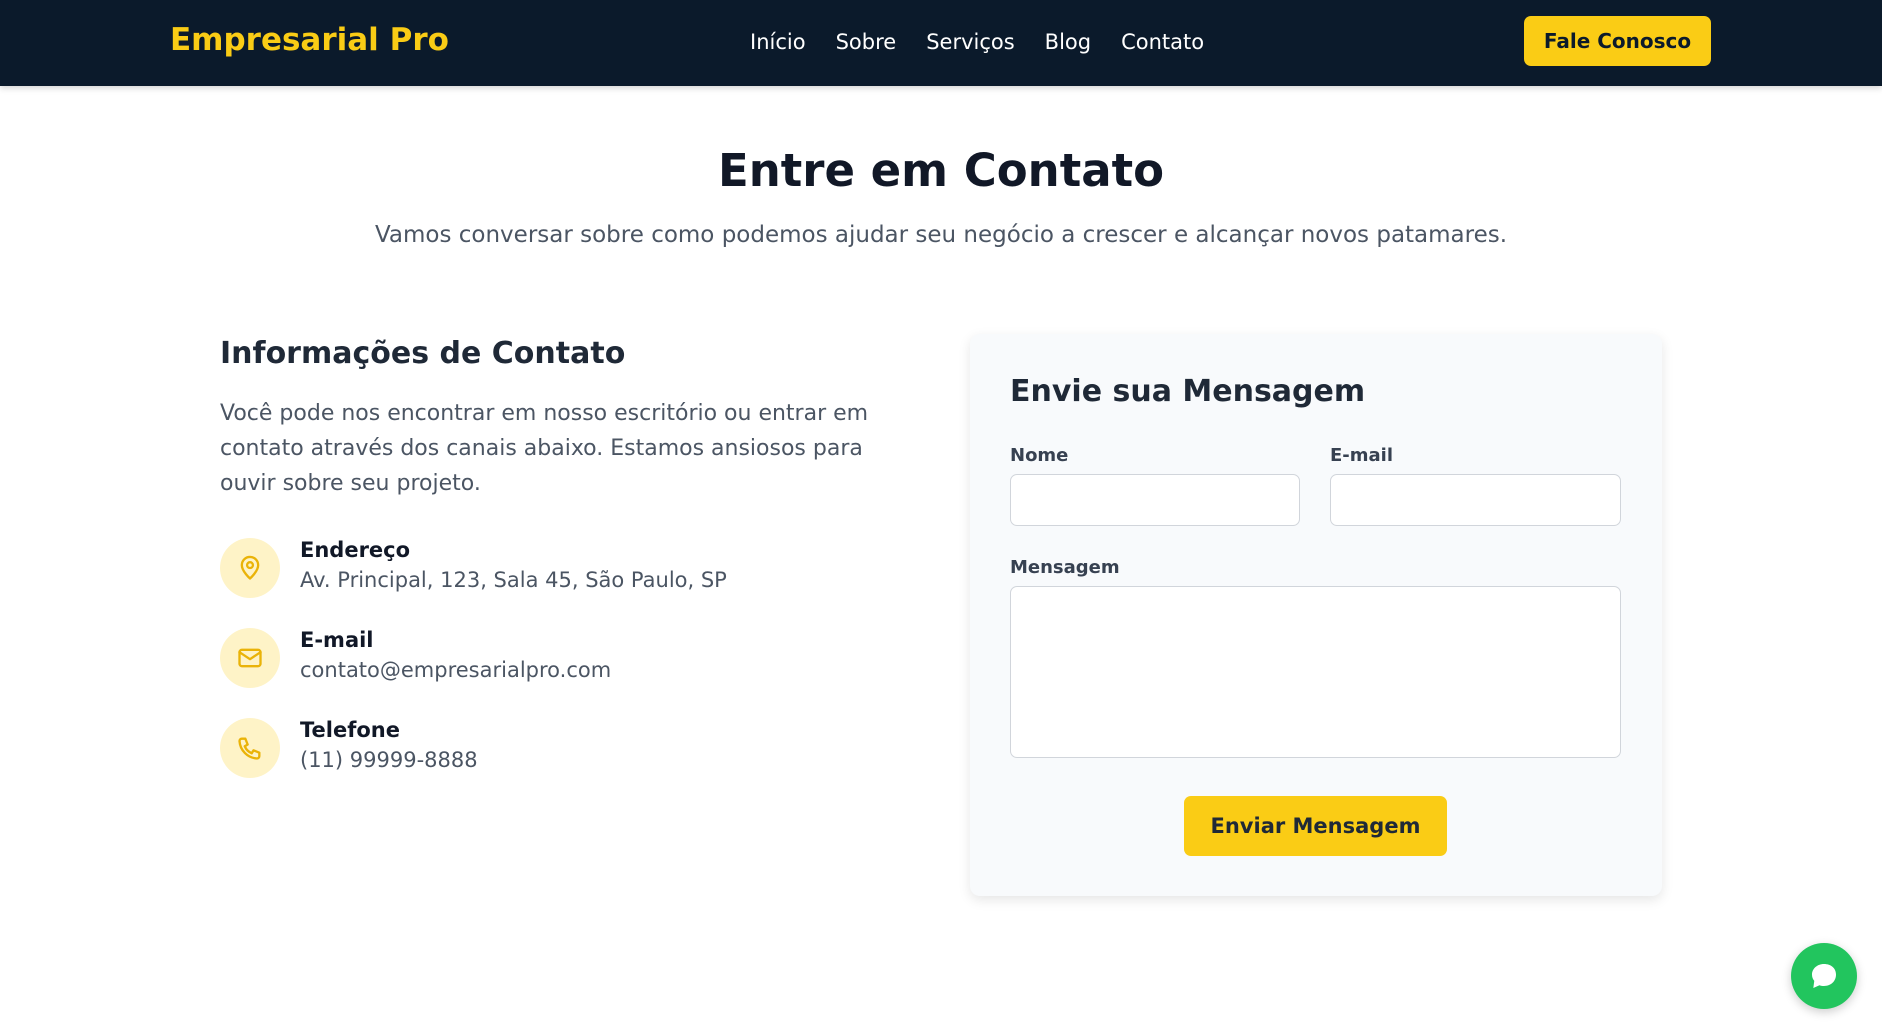  What do you see at coordinates (970, 42) in the screenshot?
I see `nav-link-servicos: Serviços` at bounding box center [970, 42].